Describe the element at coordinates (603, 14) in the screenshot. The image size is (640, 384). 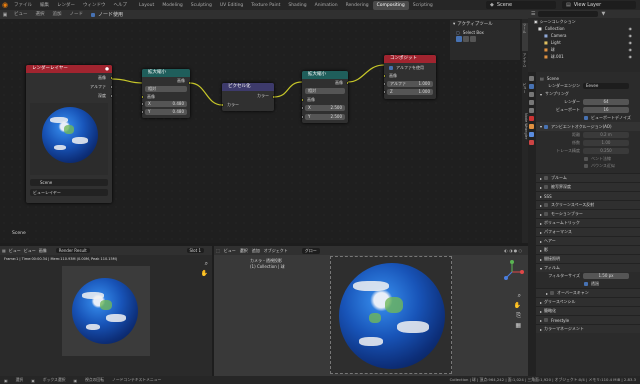
I see `filter-icon: ▼` at that location.